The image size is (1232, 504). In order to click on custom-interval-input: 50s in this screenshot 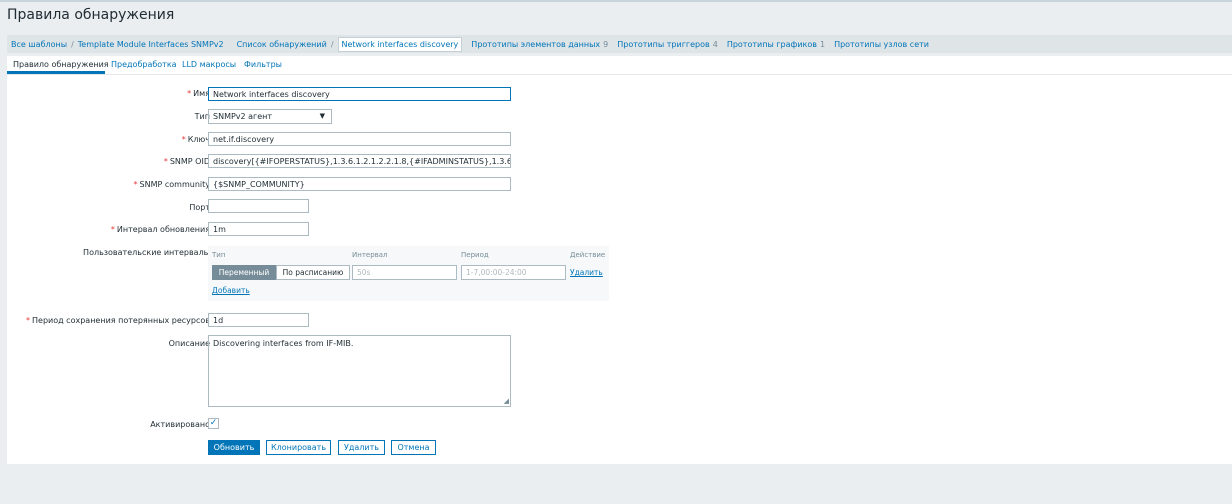, I will do `click(404, 272)`.